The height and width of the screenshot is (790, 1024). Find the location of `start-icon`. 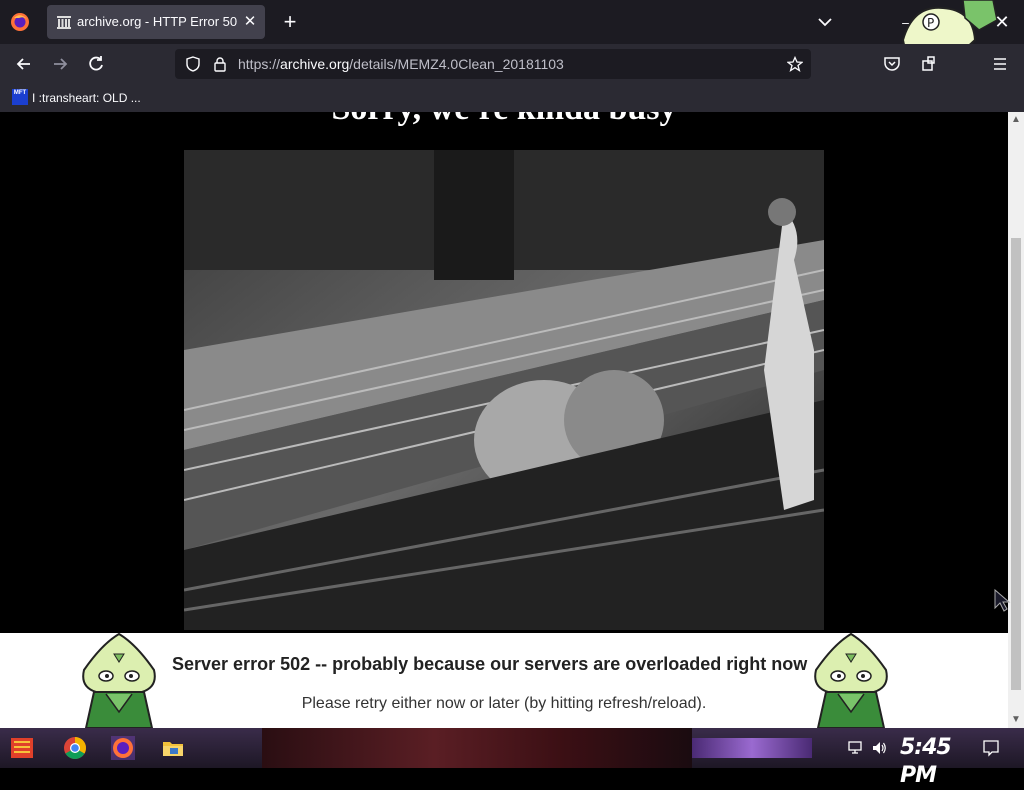

start-icon is located at coordinates (22, 748).